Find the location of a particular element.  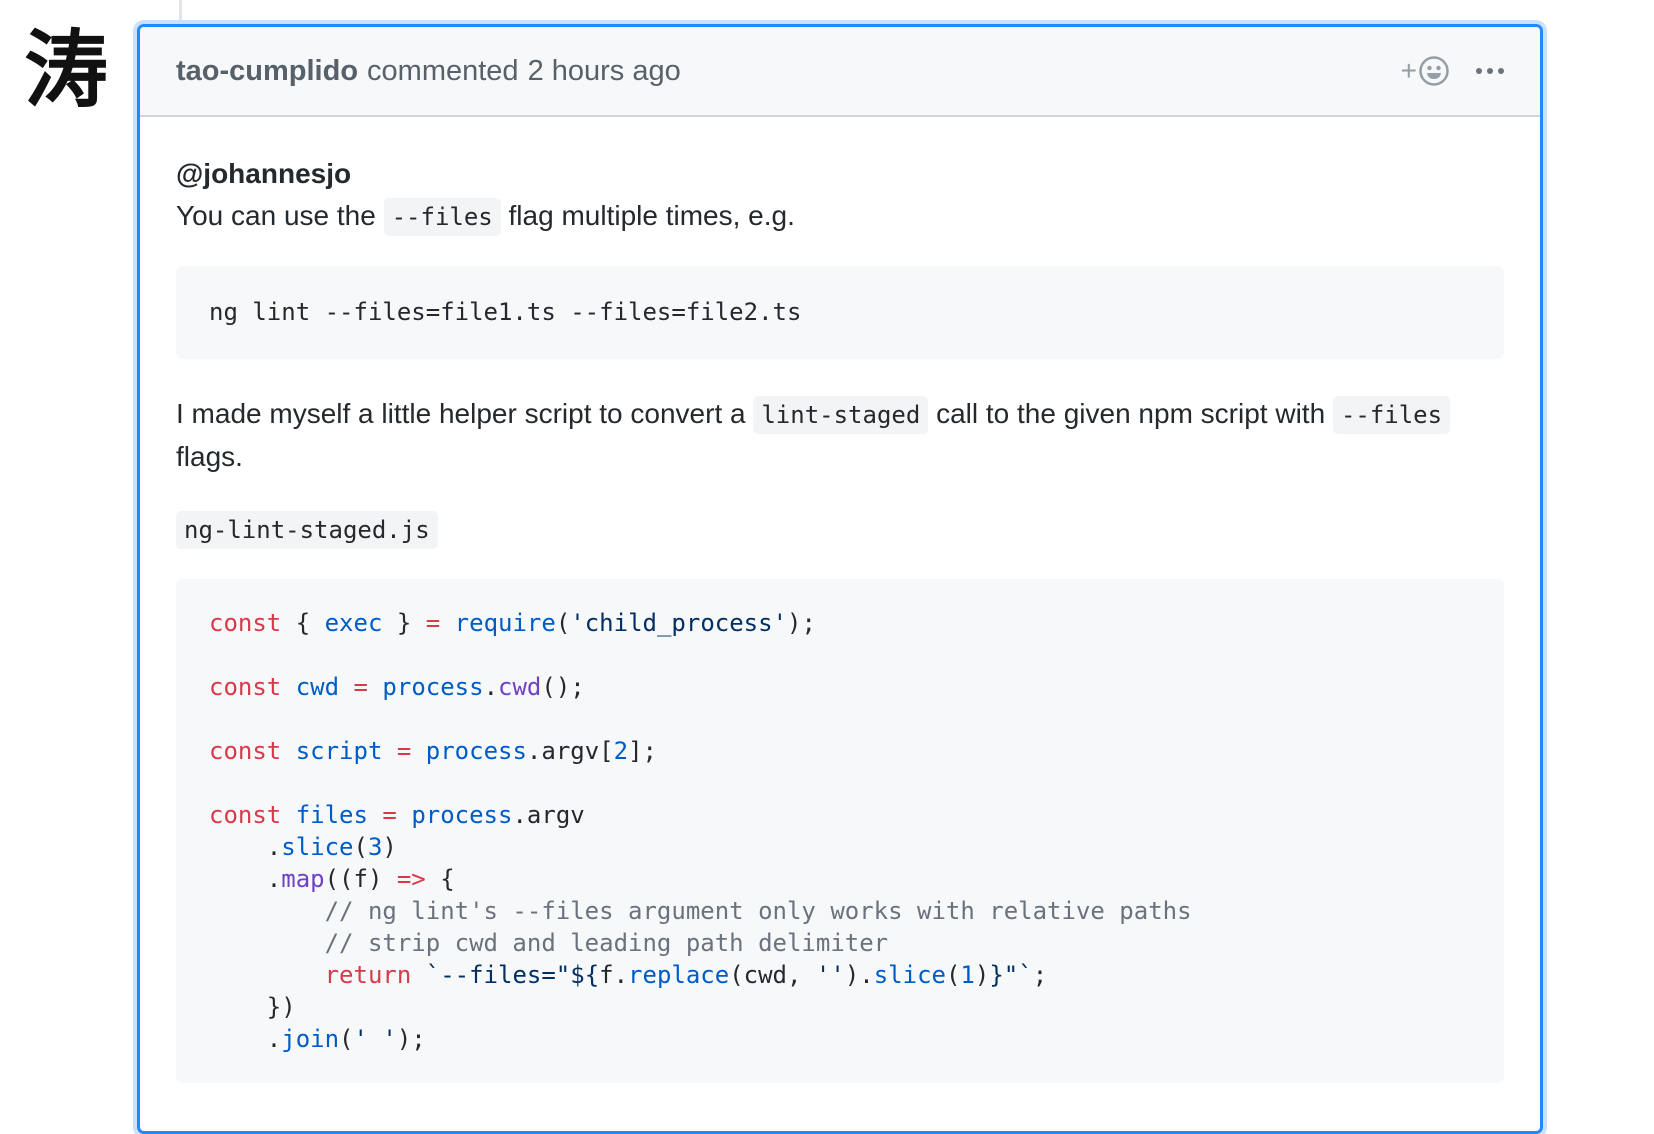

kebab-horizontal-icon is located at coordinates (1490, 71).